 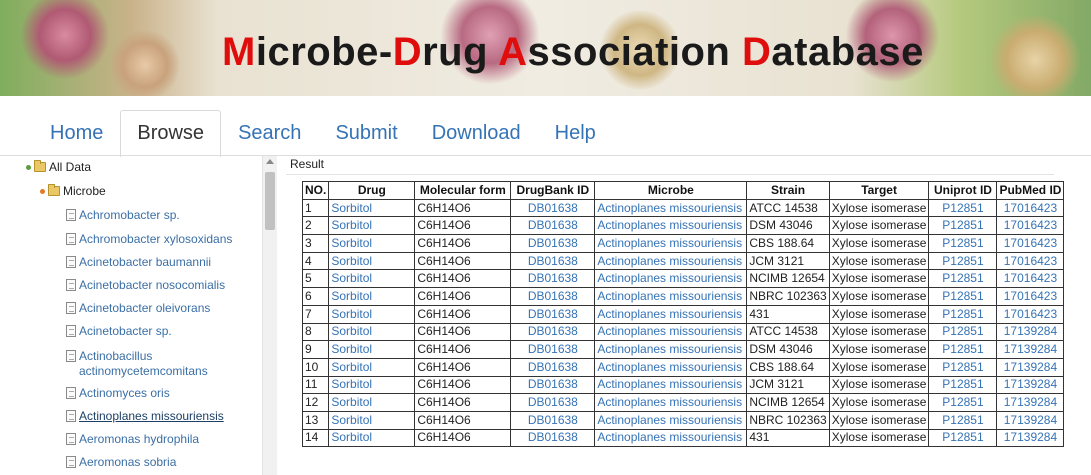 I want to click on table-cell: NCIMB 12654, so click(x=788, y=402).